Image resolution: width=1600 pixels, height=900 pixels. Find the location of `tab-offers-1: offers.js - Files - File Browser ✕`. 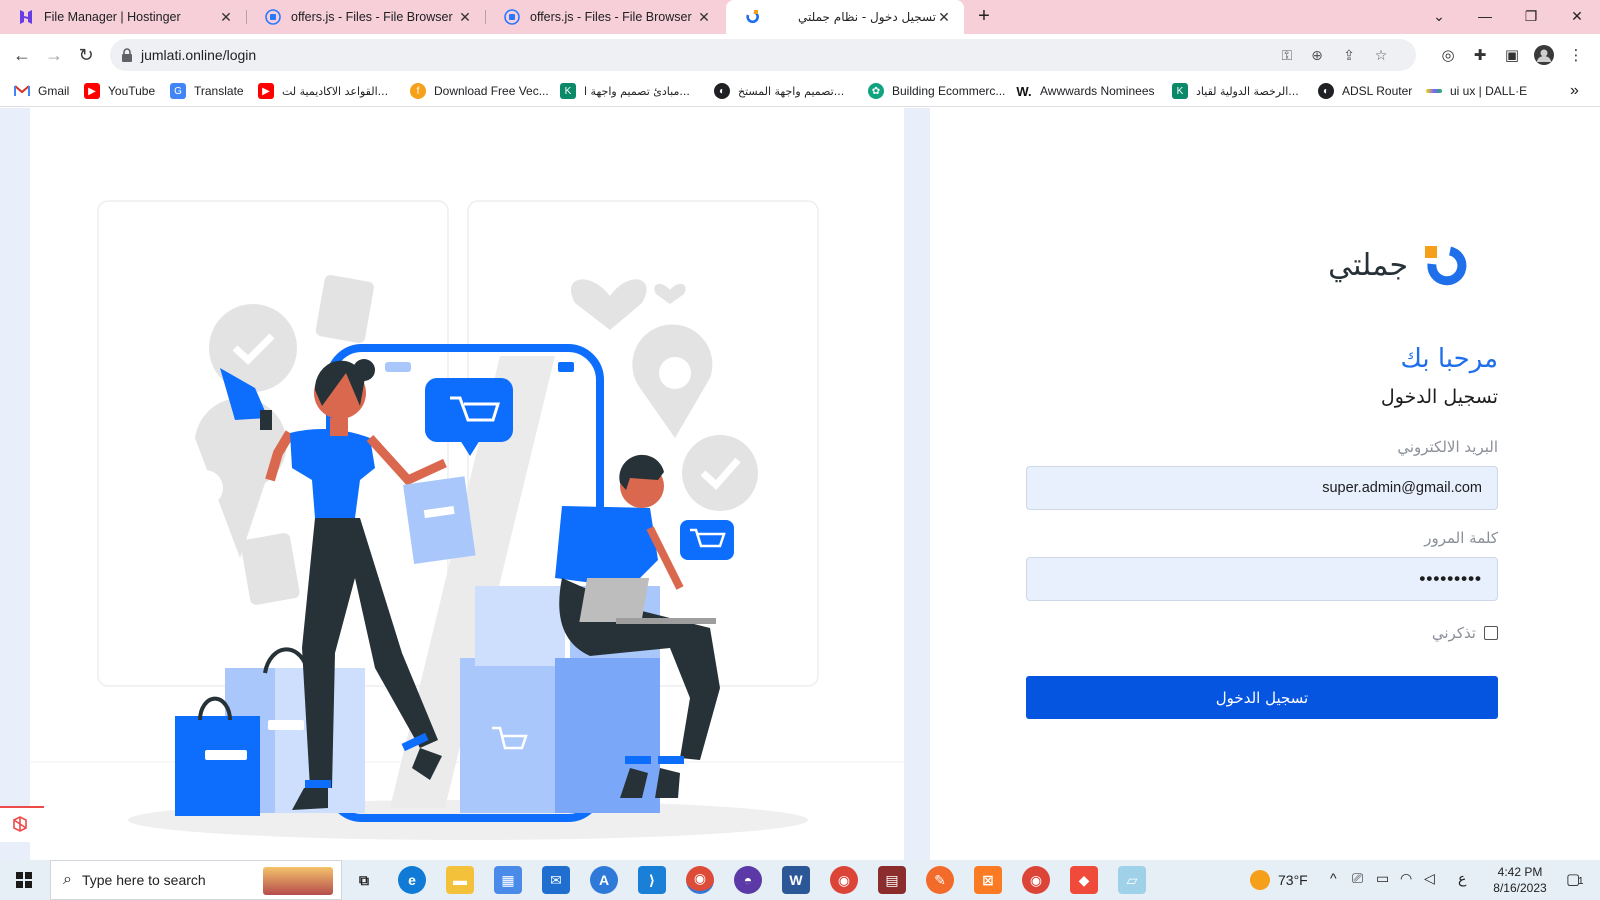

tab-offers-1: offers.js - Files - File Browser ✕ is located at coordinates (366, 17).